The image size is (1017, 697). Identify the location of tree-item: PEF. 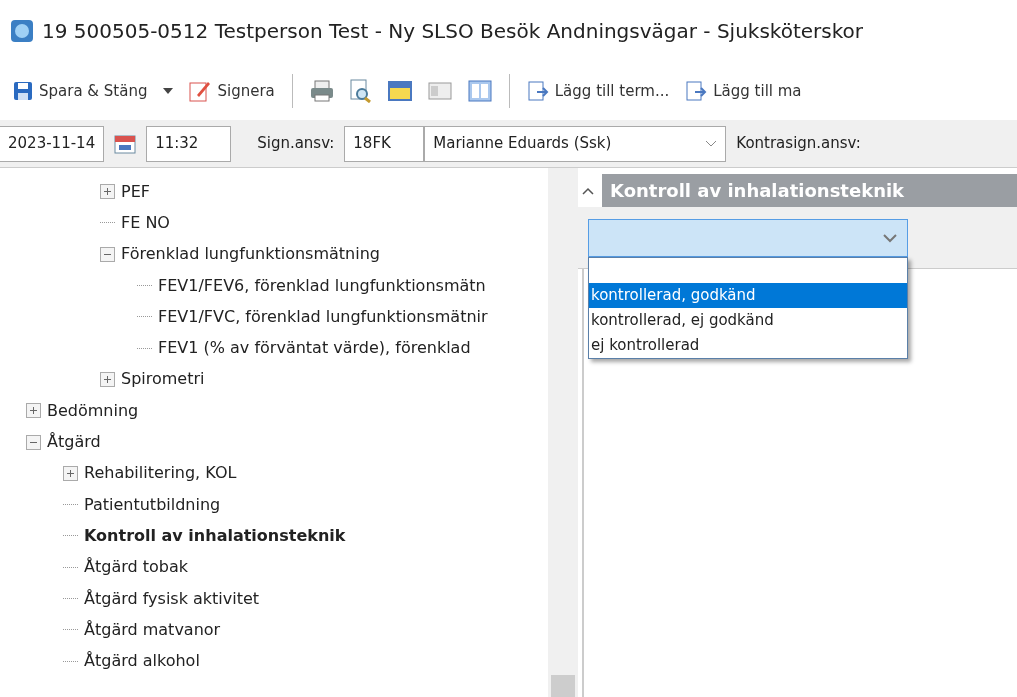
(132, 191).